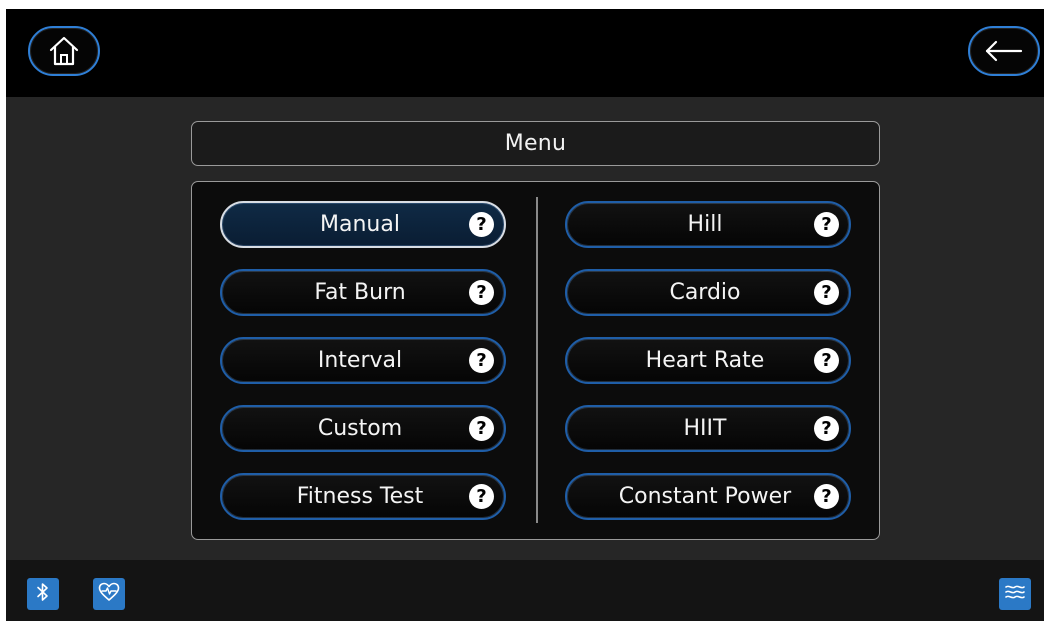 The image size is (1050, 627). I want to click on fan-button, so click(1015, 594).